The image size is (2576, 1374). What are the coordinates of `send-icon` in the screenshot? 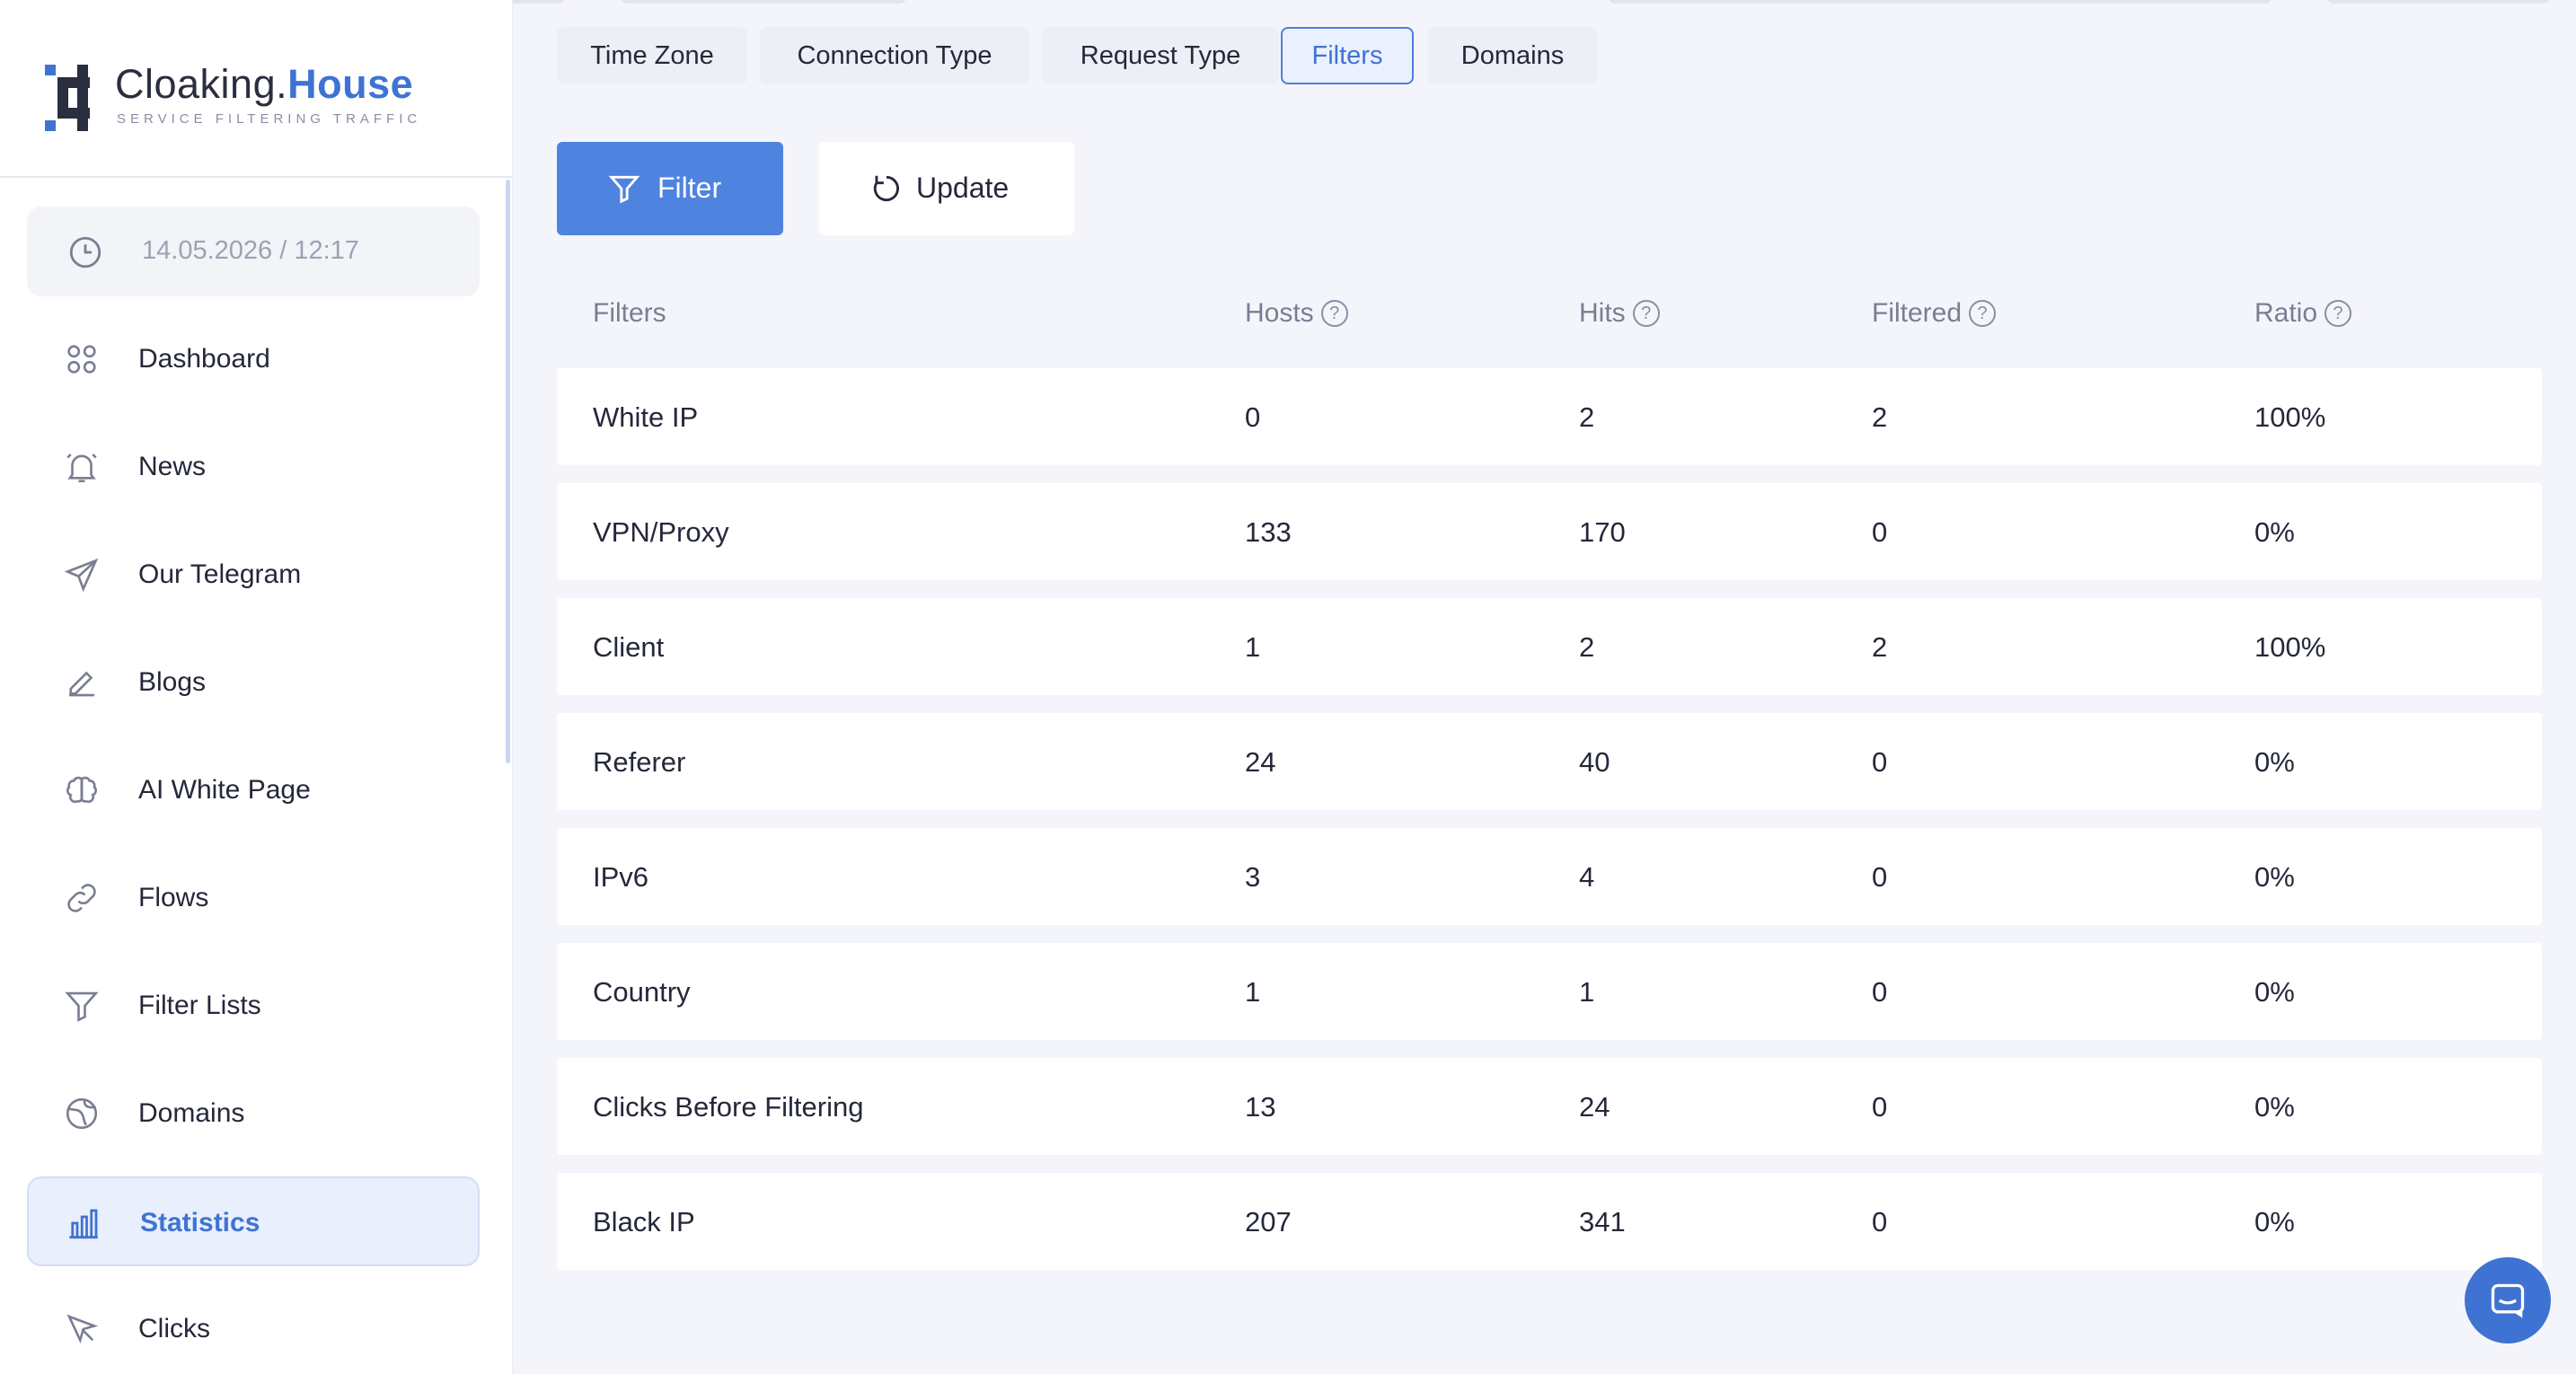 It's located at (82, 575).